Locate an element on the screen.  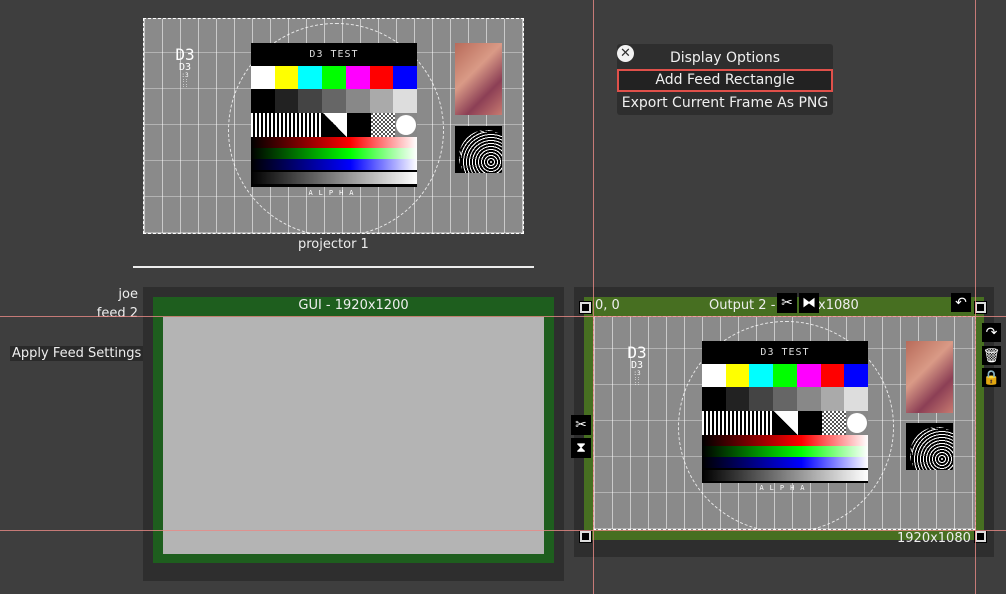
flip-vertical-icon: ⧗ is located at coordinates (581, 448).